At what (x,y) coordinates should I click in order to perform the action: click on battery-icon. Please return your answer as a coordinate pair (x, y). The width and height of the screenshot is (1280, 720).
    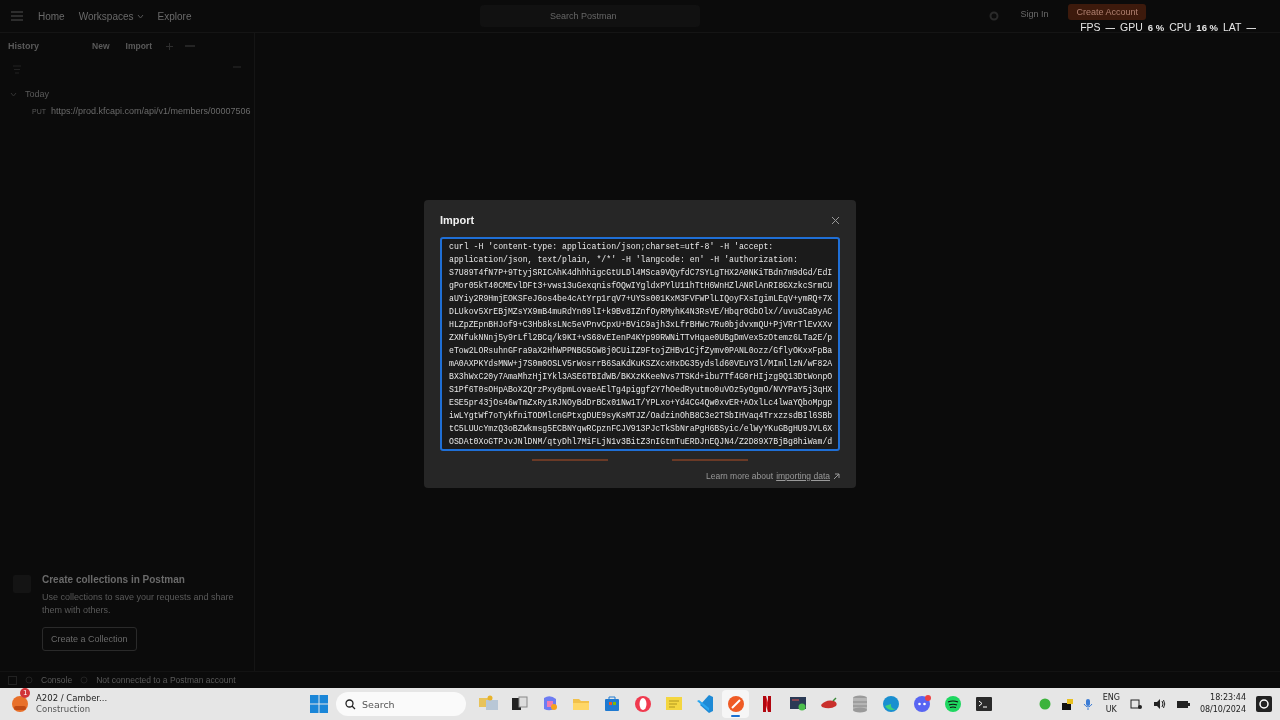
    Looking at the image, I should click on (1182, 704).